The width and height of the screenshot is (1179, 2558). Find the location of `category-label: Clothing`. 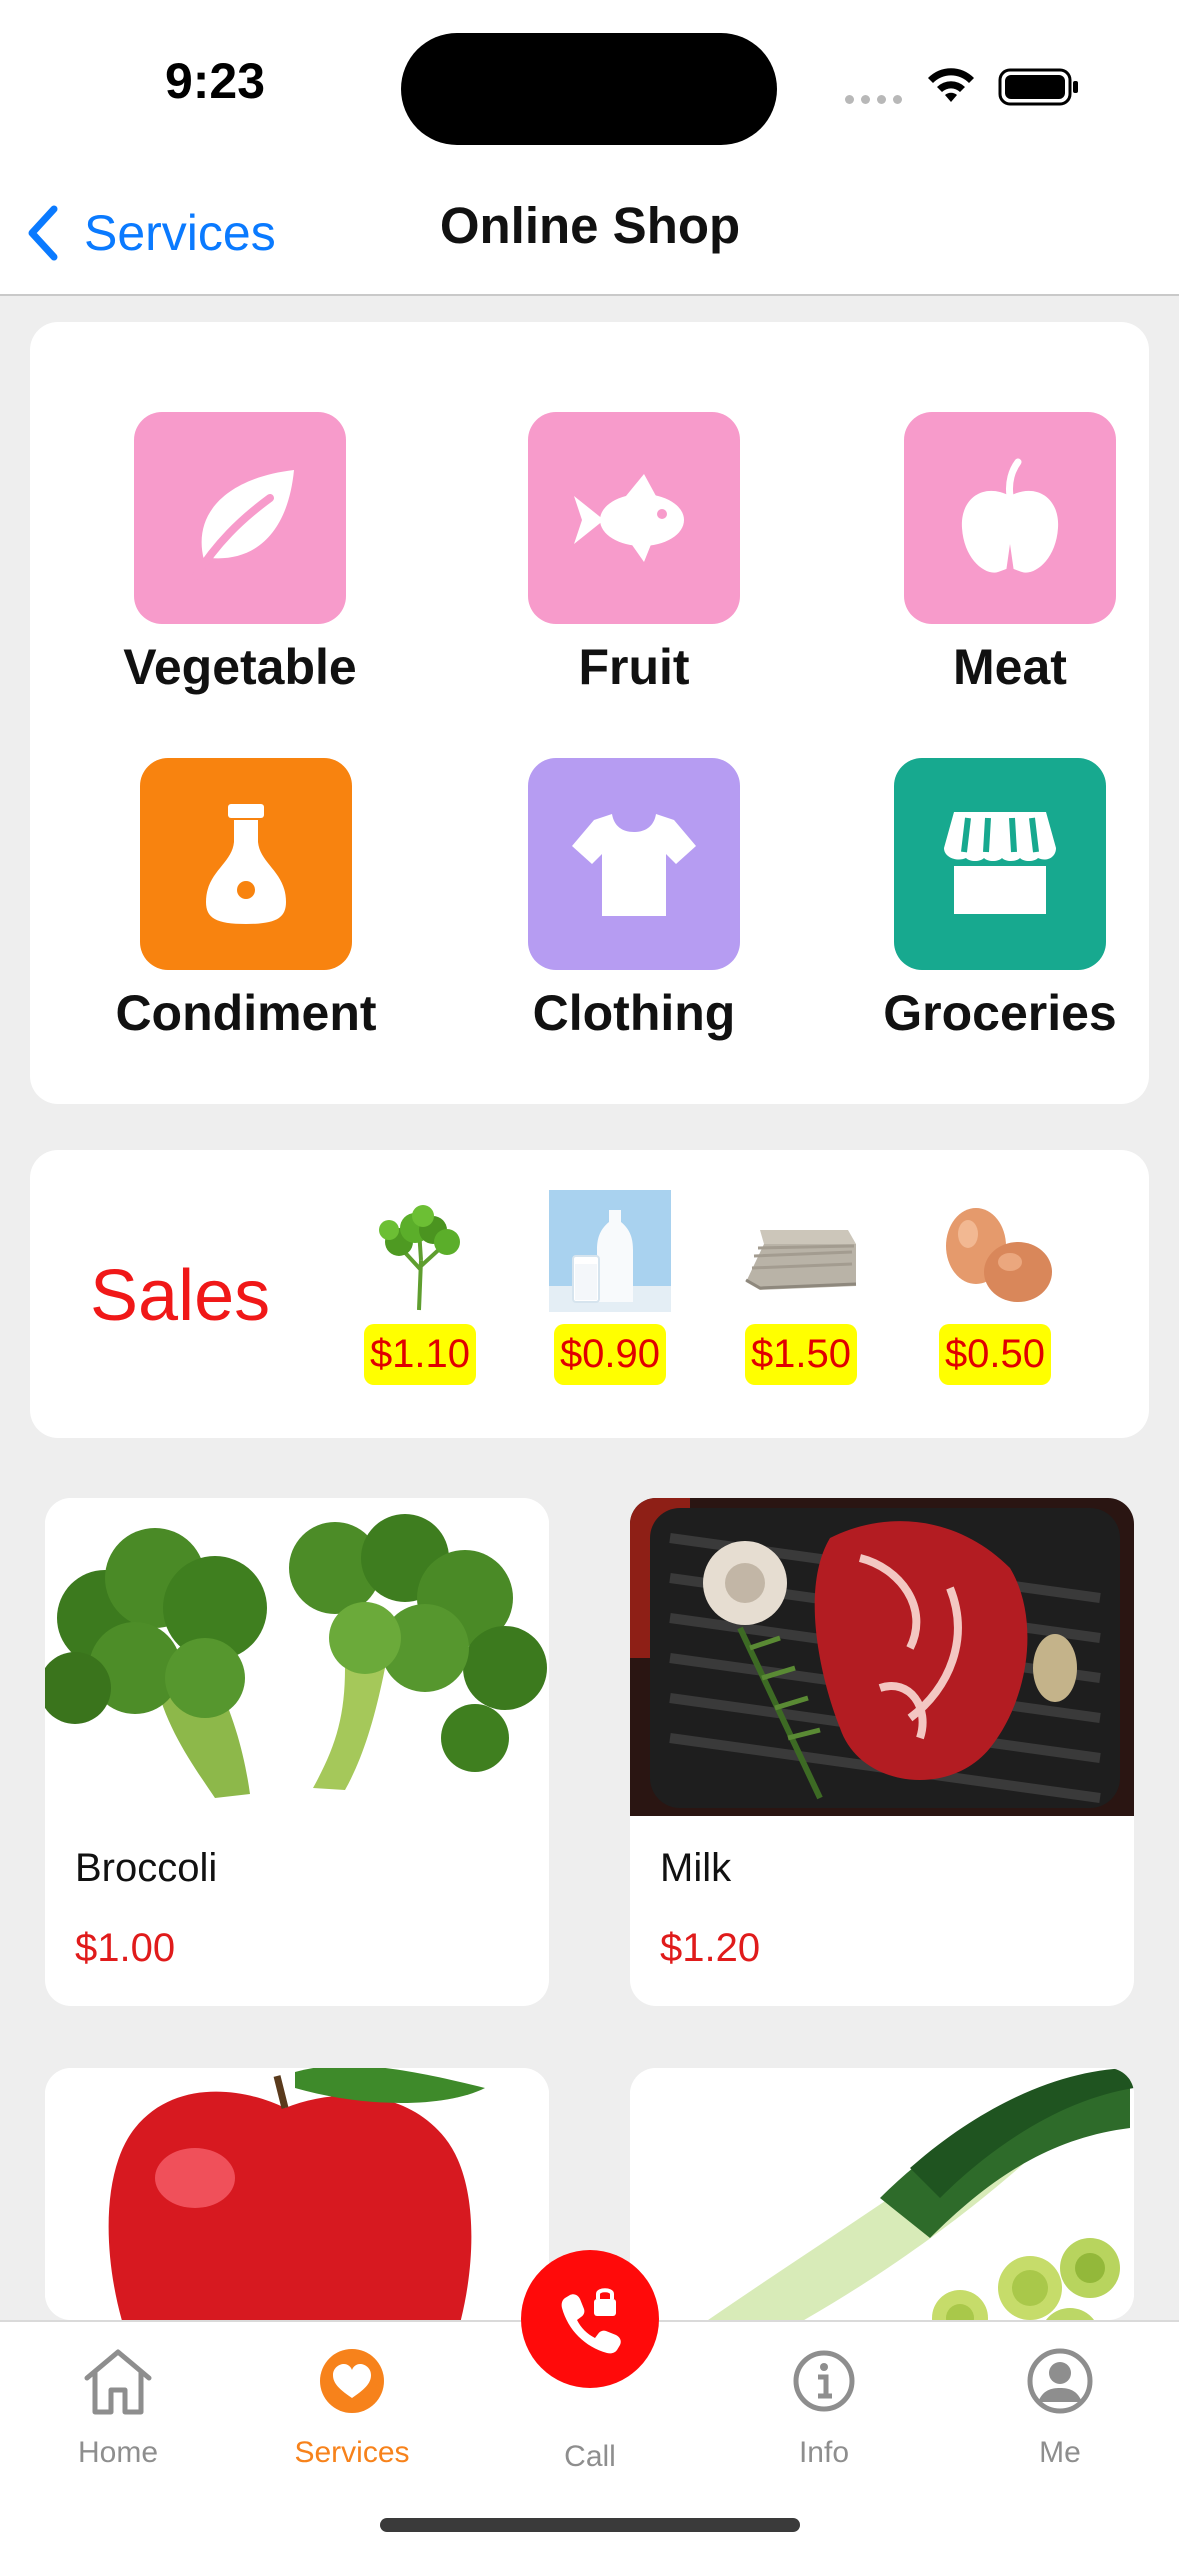

category-label: Clothing is located at coordinates (634, 1013).